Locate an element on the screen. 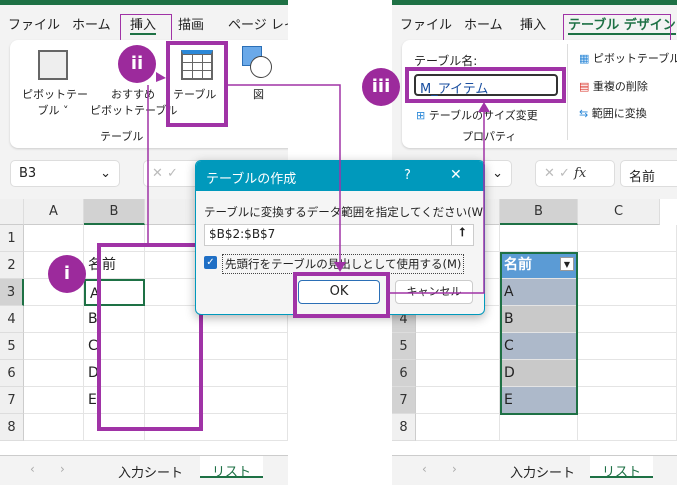  step-badge-iii: iii is located at coordinates (381, 87).